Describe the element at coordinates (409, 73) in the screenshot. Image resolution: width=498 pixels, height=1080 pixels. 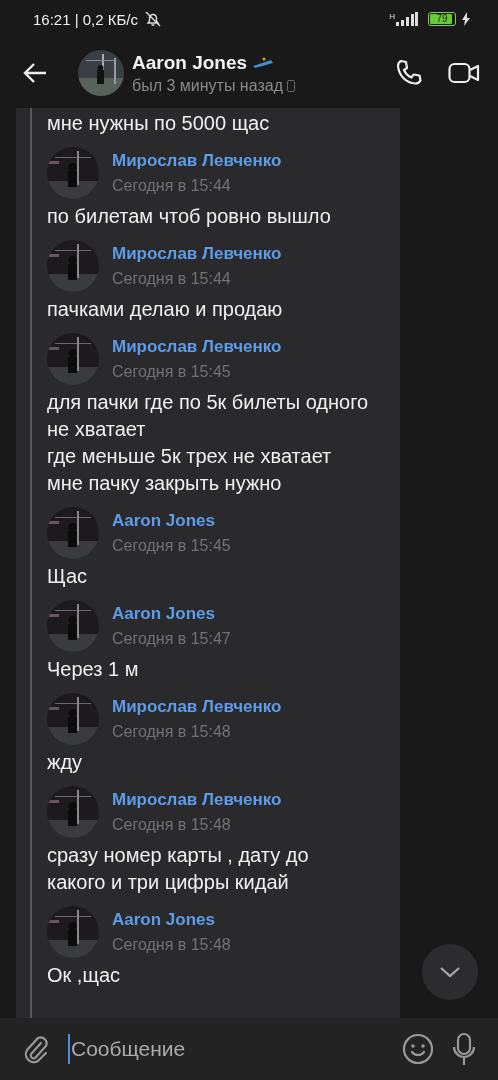
I see `call-icon` at that location.